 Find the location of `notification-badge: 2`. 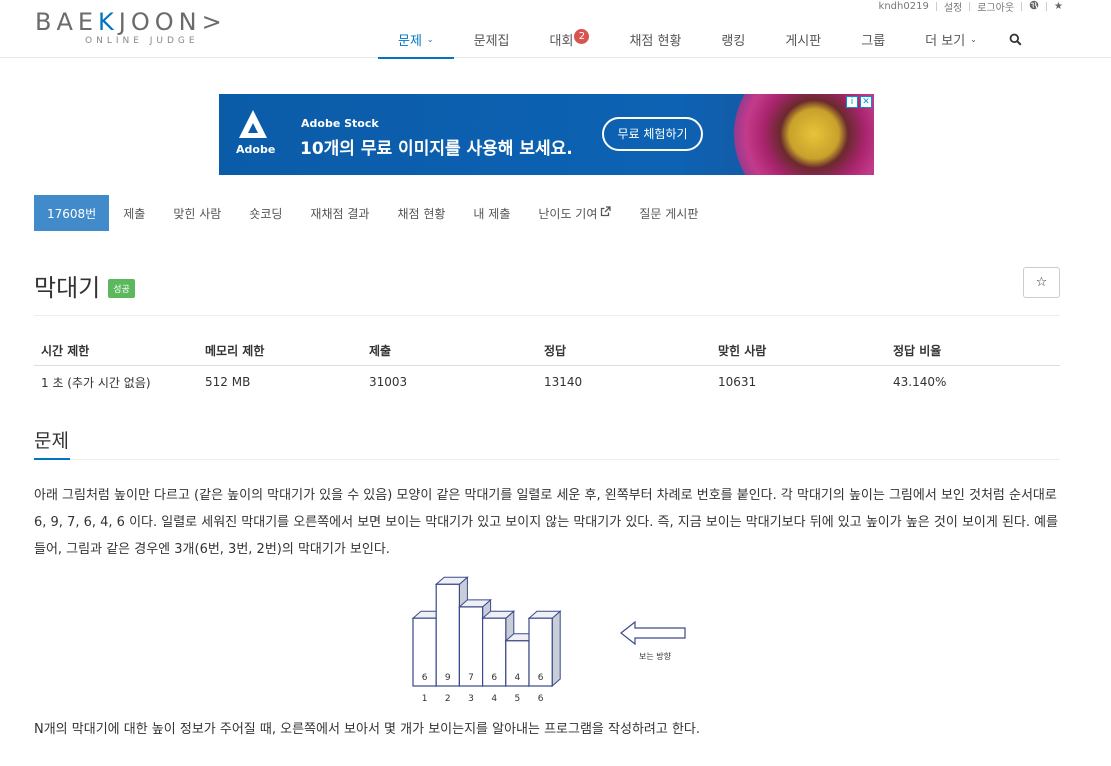

notification-badge: 2 is located at coordinates (582, 36).